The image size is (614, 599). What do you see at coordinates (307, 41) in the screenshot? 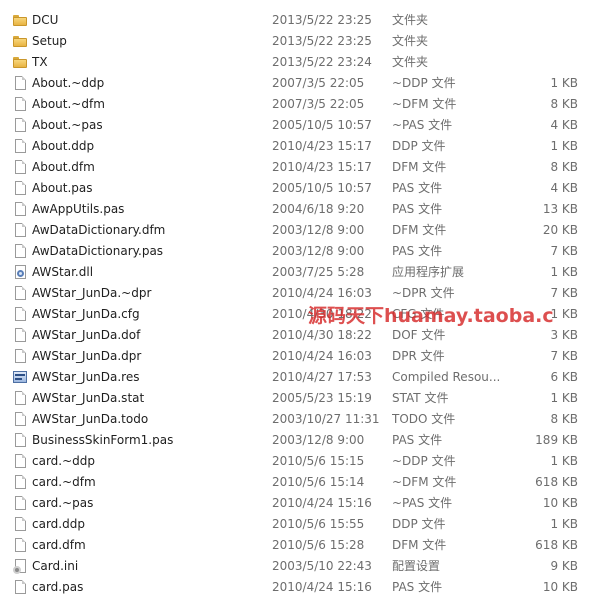
I see `file-row: Setup 2013/5/22 23:25 文件夹` at bounding box center [307, 41].